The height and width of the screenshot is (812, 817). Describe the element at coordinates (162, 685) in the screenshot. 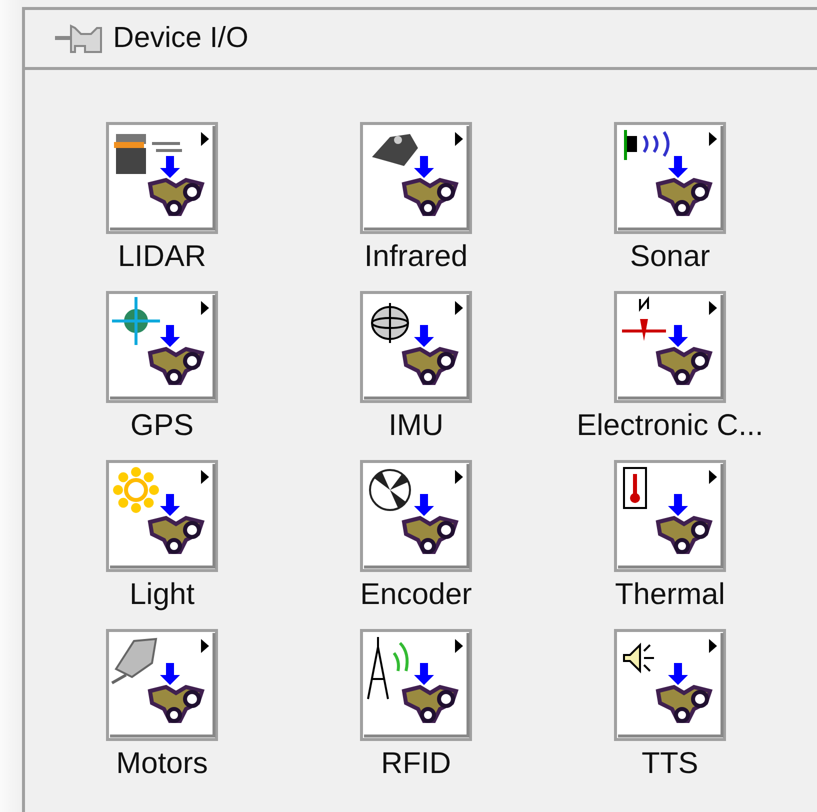

I see `motor-robot-icon` at that location.